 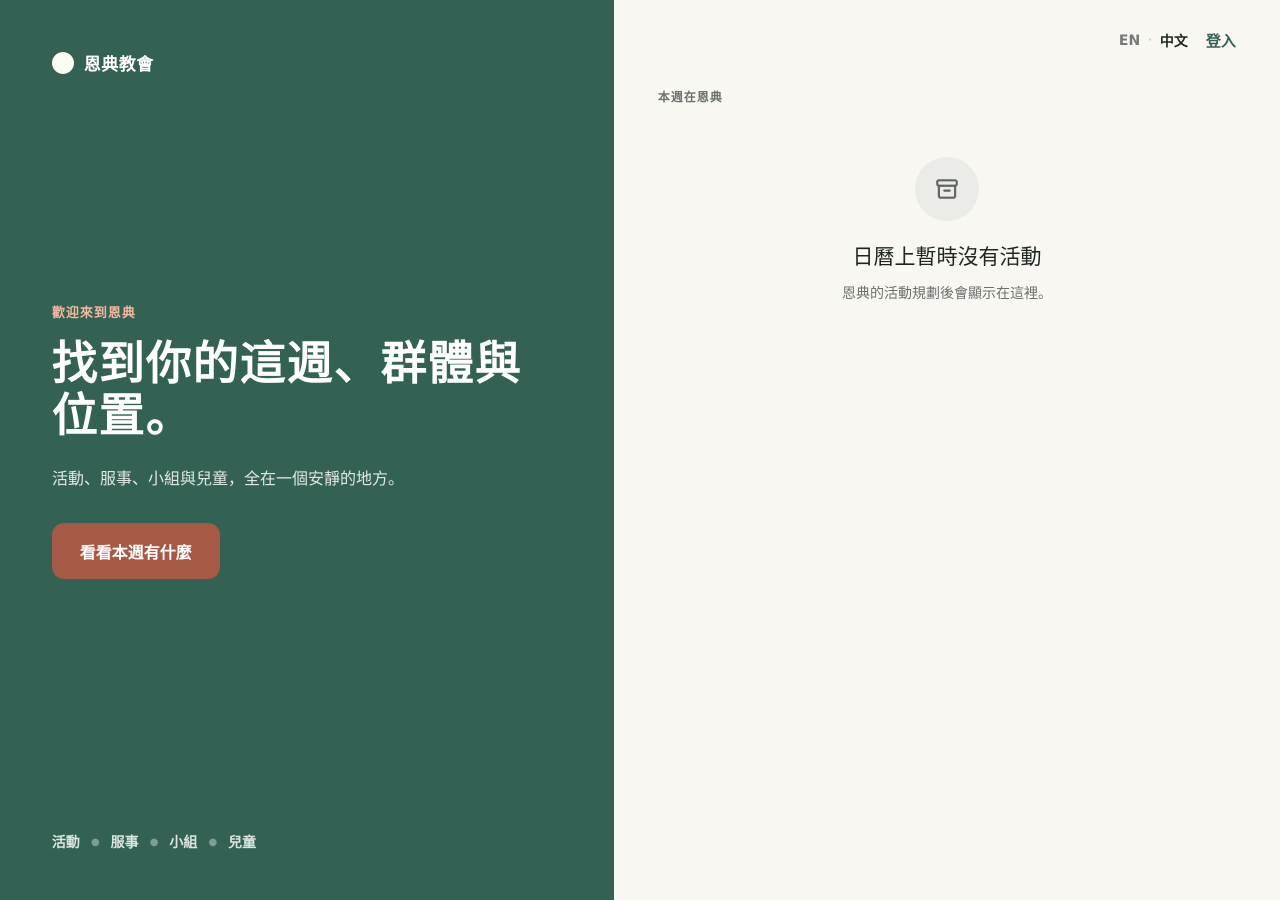 What do you see at coordinates (287, 389) in the screenshot?
I see `hero-title: 找到你的這週、群體與位置。` at bounding box center [287, 389].